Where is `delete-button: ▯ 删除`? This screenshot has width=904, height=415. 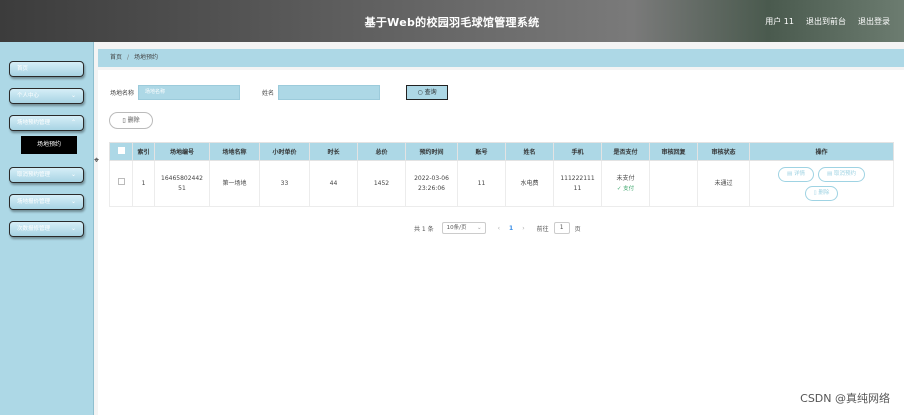
delete-button: ▯ 删除 is located at coordinates (131, 120).